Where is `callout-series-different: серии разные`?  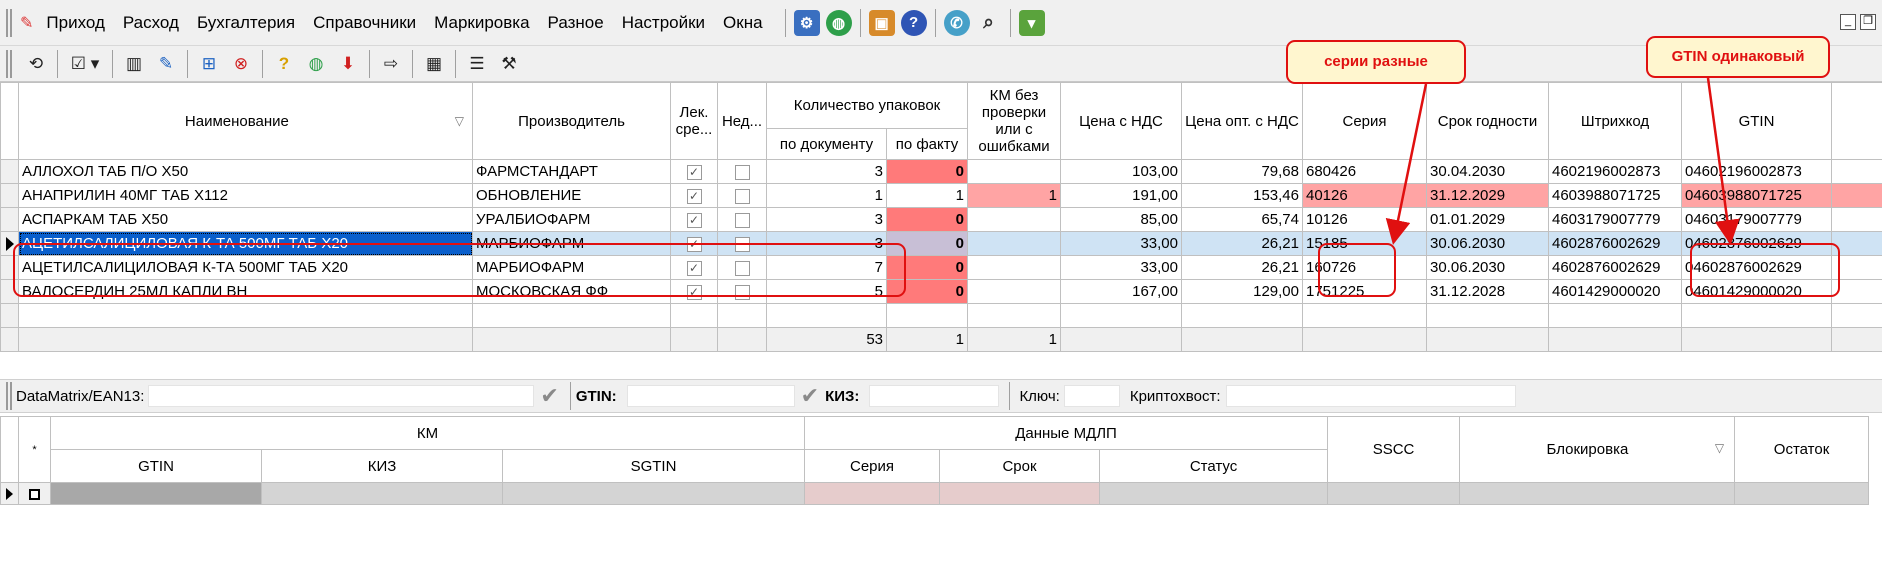
callout-series-different: серии разные is located at coordinates (1376, 62).